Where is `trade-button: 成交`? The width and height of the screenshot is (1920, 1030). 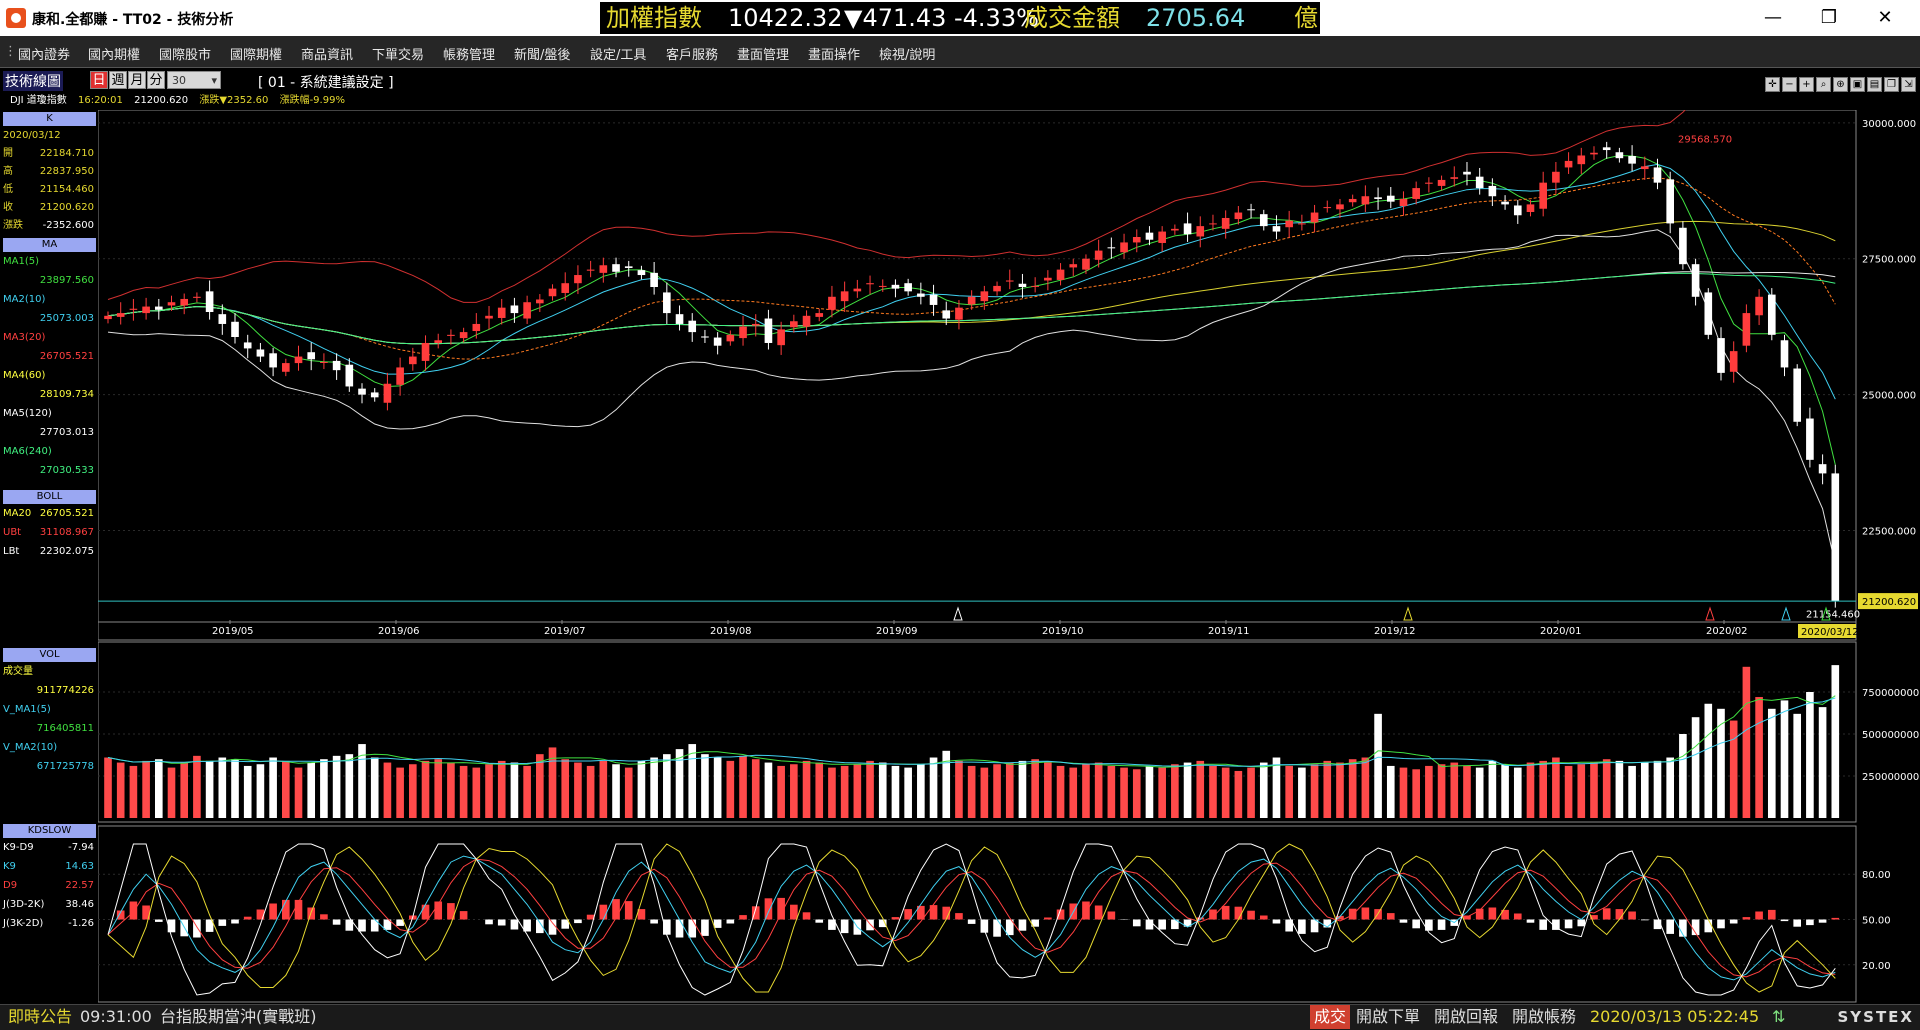
trade-button: 成交 is located at coordinates (1330, 1017).